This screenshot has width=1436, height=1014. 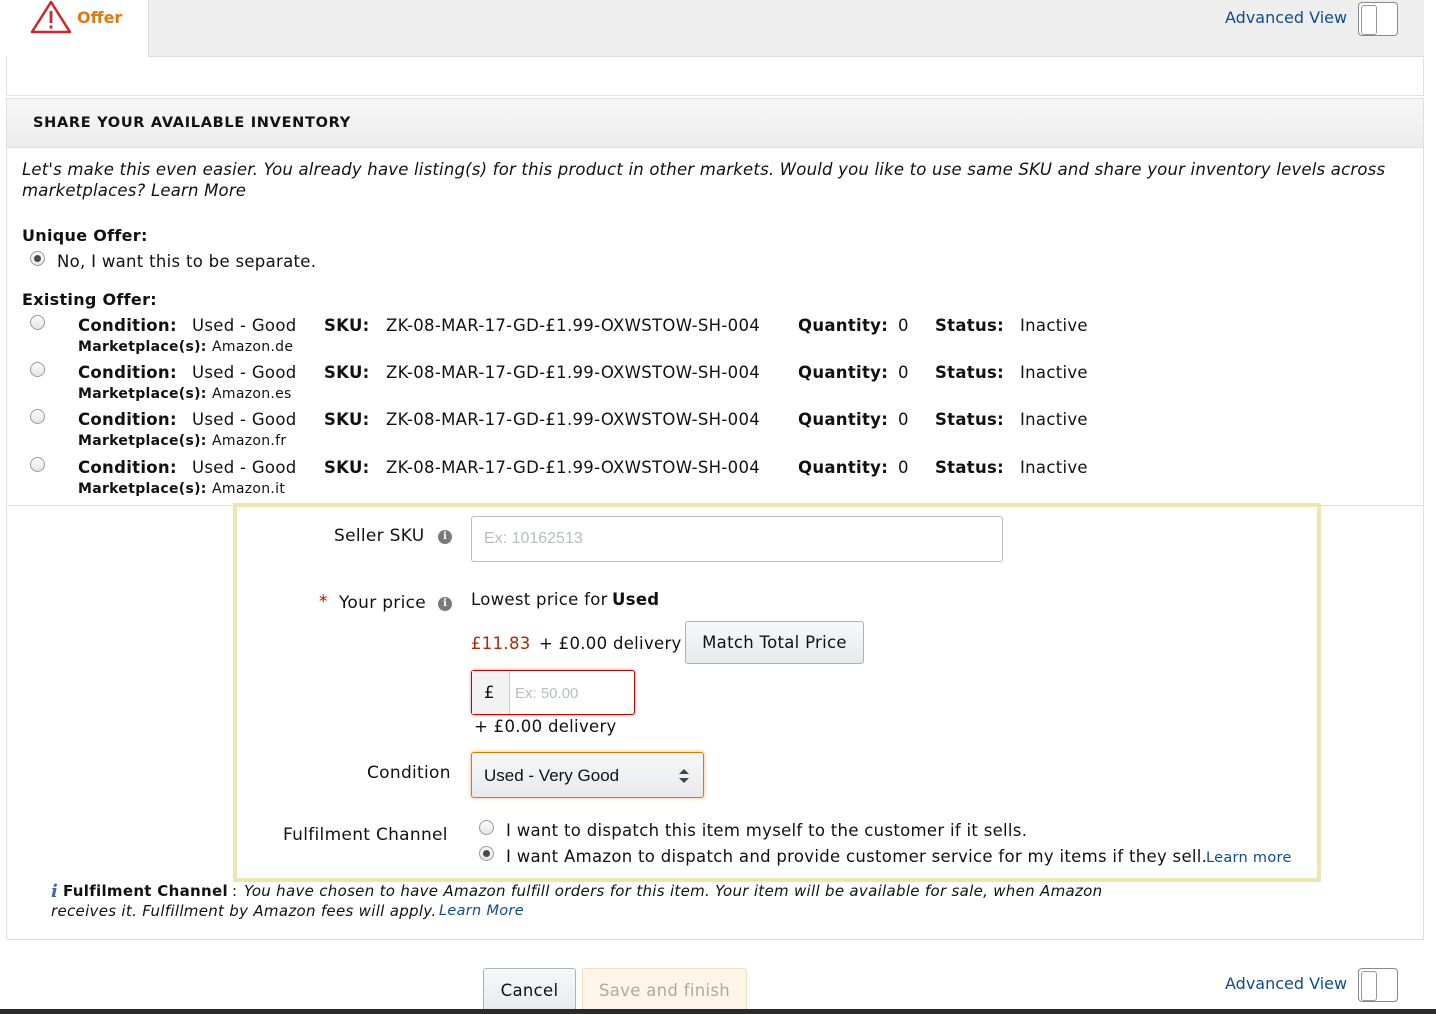 I want to click on window-bottom-edge, so click(x=718, y=1011).